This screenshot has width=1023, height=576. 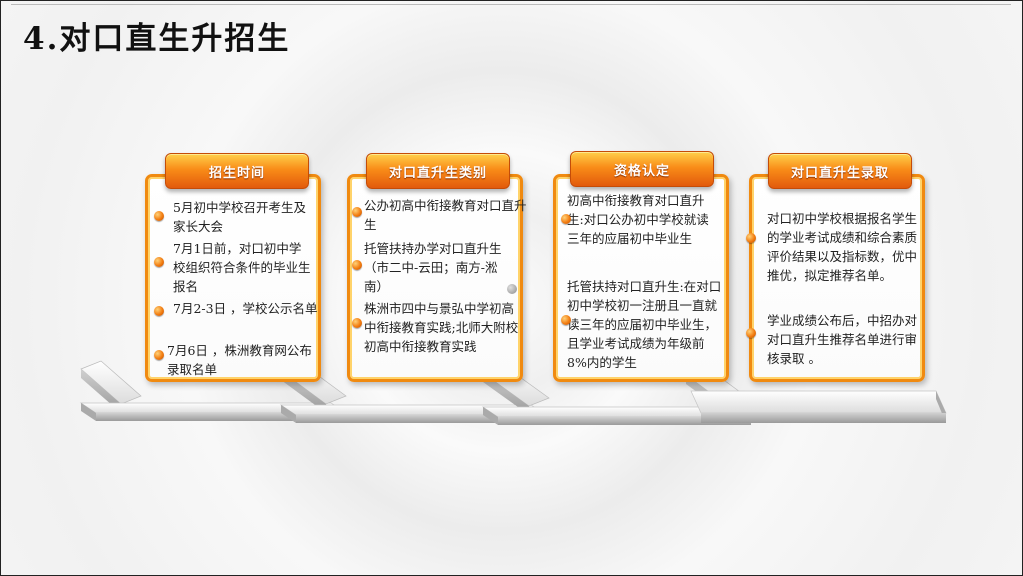 I want to click on card-header-admission-time: 招生时间, so click(x=237, y=171).